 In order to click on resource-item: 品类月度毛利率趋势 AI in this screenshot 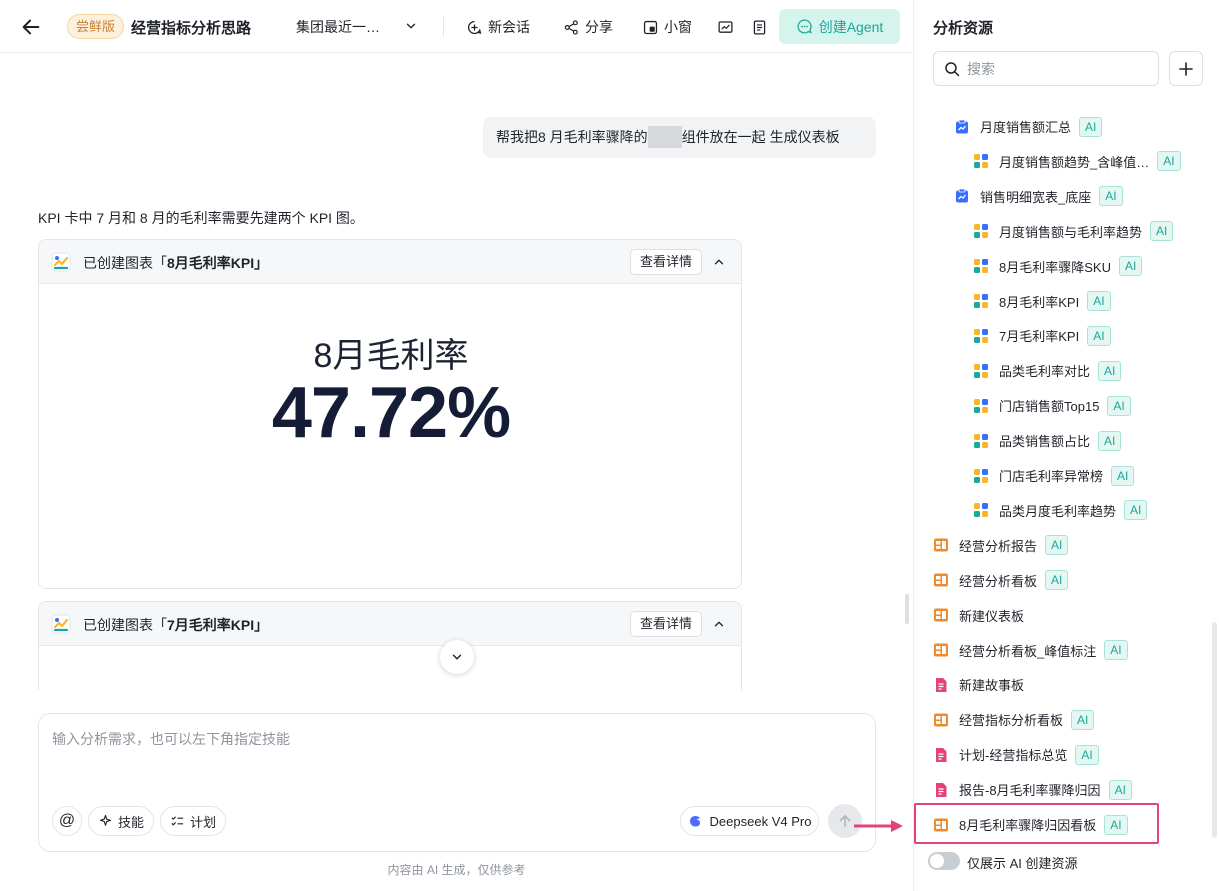, I will do `click(1060, 510)`.